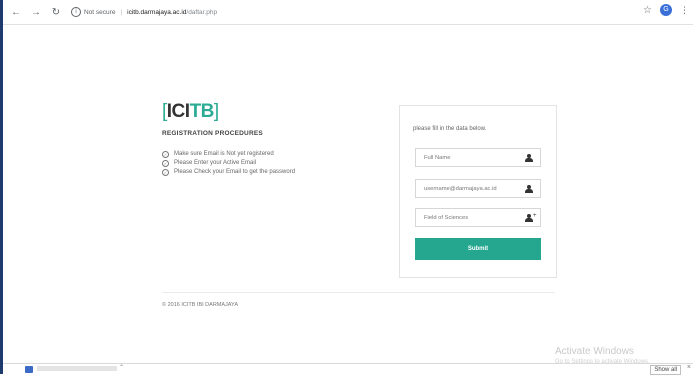 The width and height of the screenshot is (693, 375). Describe the element at coordinates (56, 12) in the screenshot. I see `reload-icon: ↻` at that location.